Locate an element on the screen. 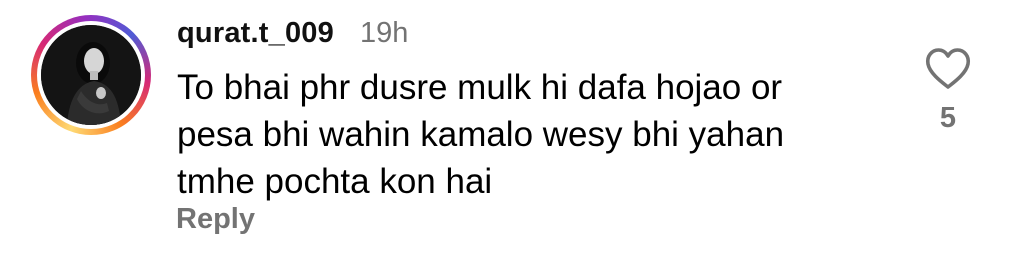  like-button is located at coordinates (948, 69).